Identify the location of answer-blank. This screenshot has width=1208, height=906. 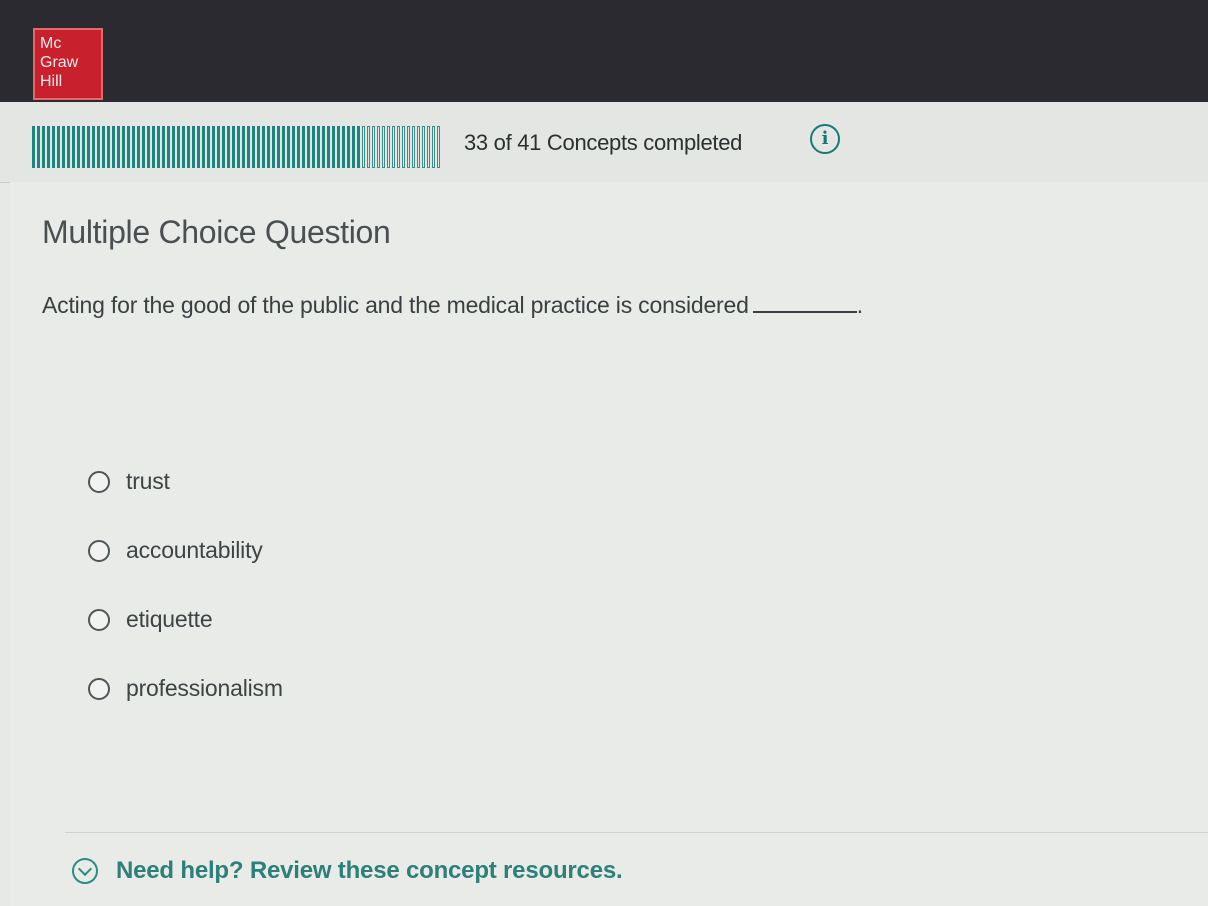
(804, 311).